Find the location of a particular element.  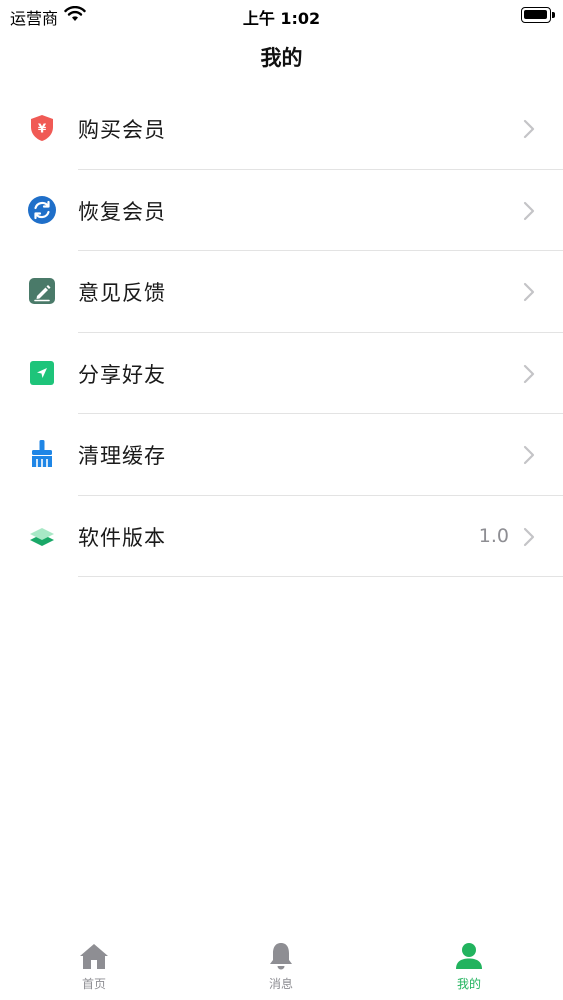

person-icon is located at coordinates (469, 956).